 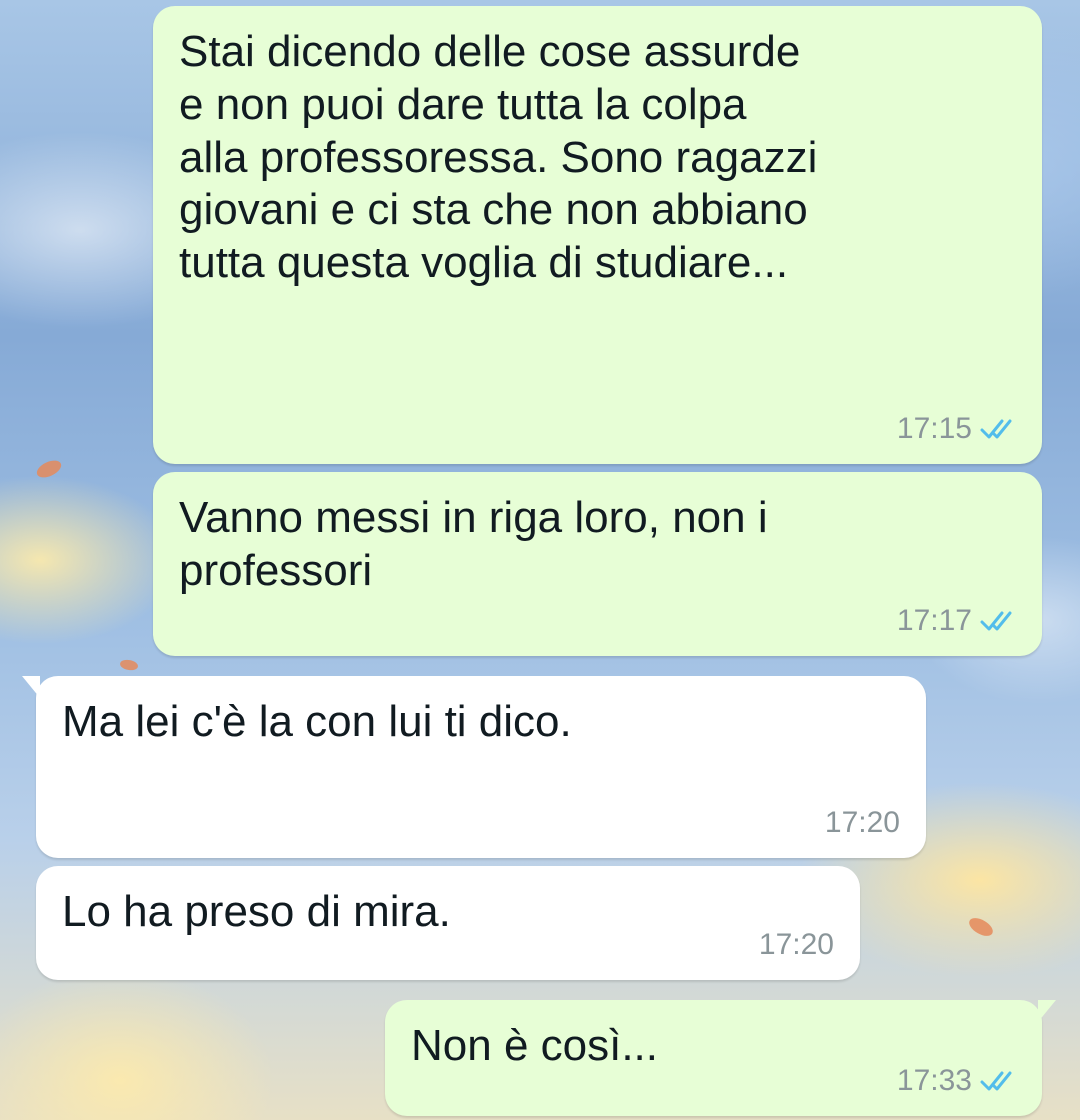 What do you see at coordinates (720, 1058) in the screenshot?
I see `outgoing-message-bubble: Non è così... 17:33` at bounding box center [720, 1058].